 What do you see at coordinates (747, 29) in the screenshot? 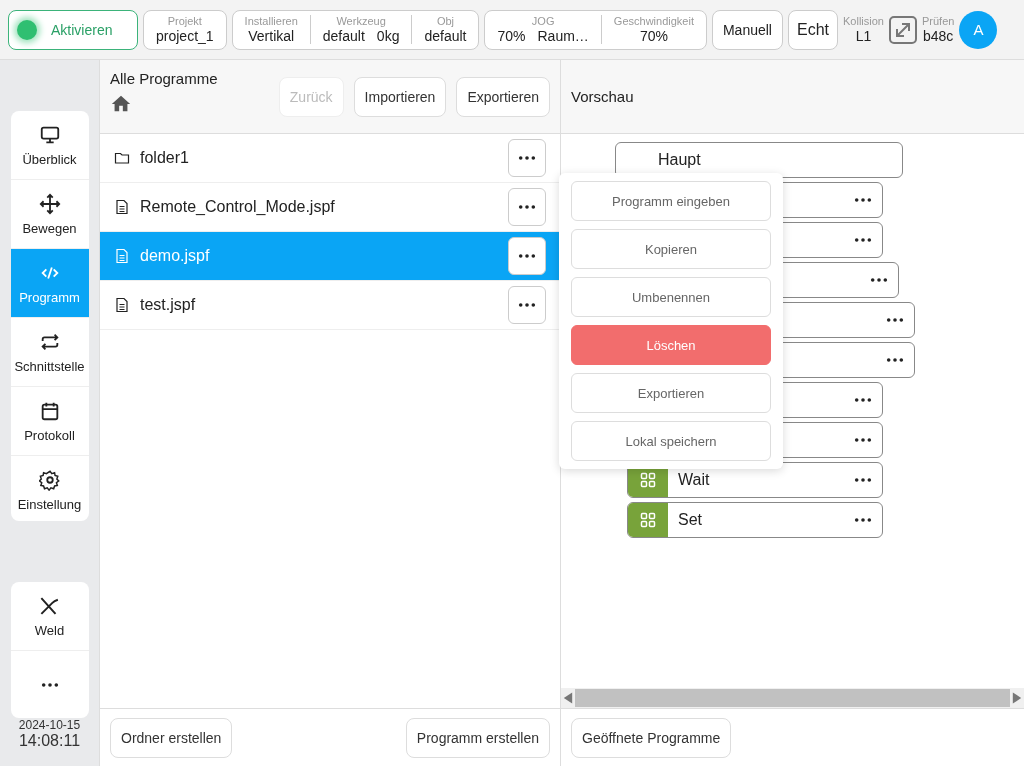
I see `mode-button: Manuell` at bounding box center [747, 29].